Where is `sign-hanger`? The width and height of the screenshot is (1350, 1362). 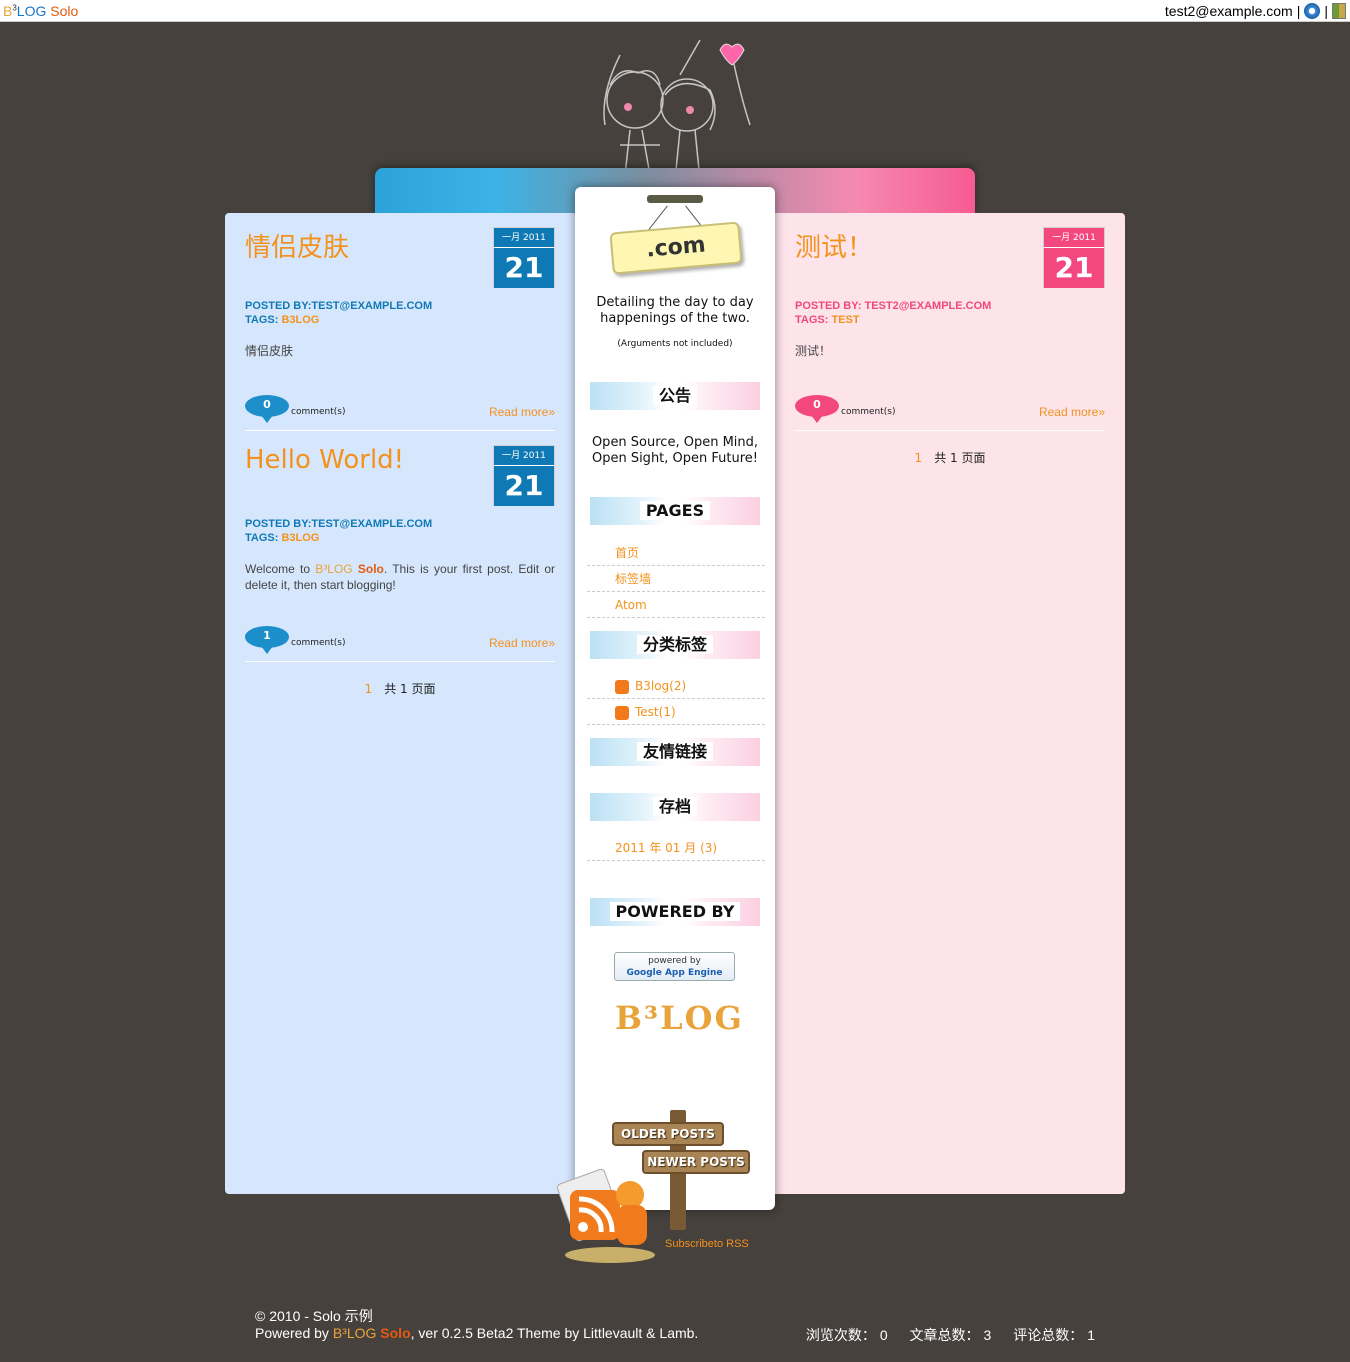 sign-hanger is located at coordinates (675, 199).